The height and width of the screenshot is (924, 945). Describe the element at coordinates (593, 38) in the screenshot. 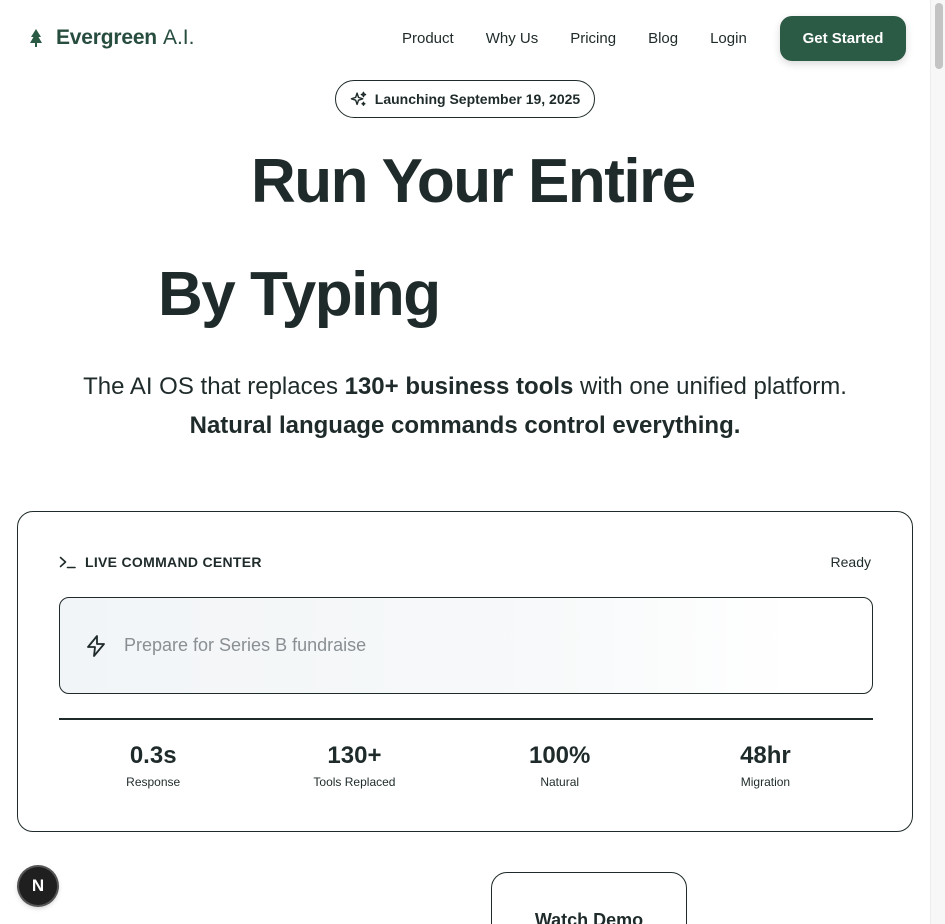

I see `nav-link-pricing: Pricing` at that location.